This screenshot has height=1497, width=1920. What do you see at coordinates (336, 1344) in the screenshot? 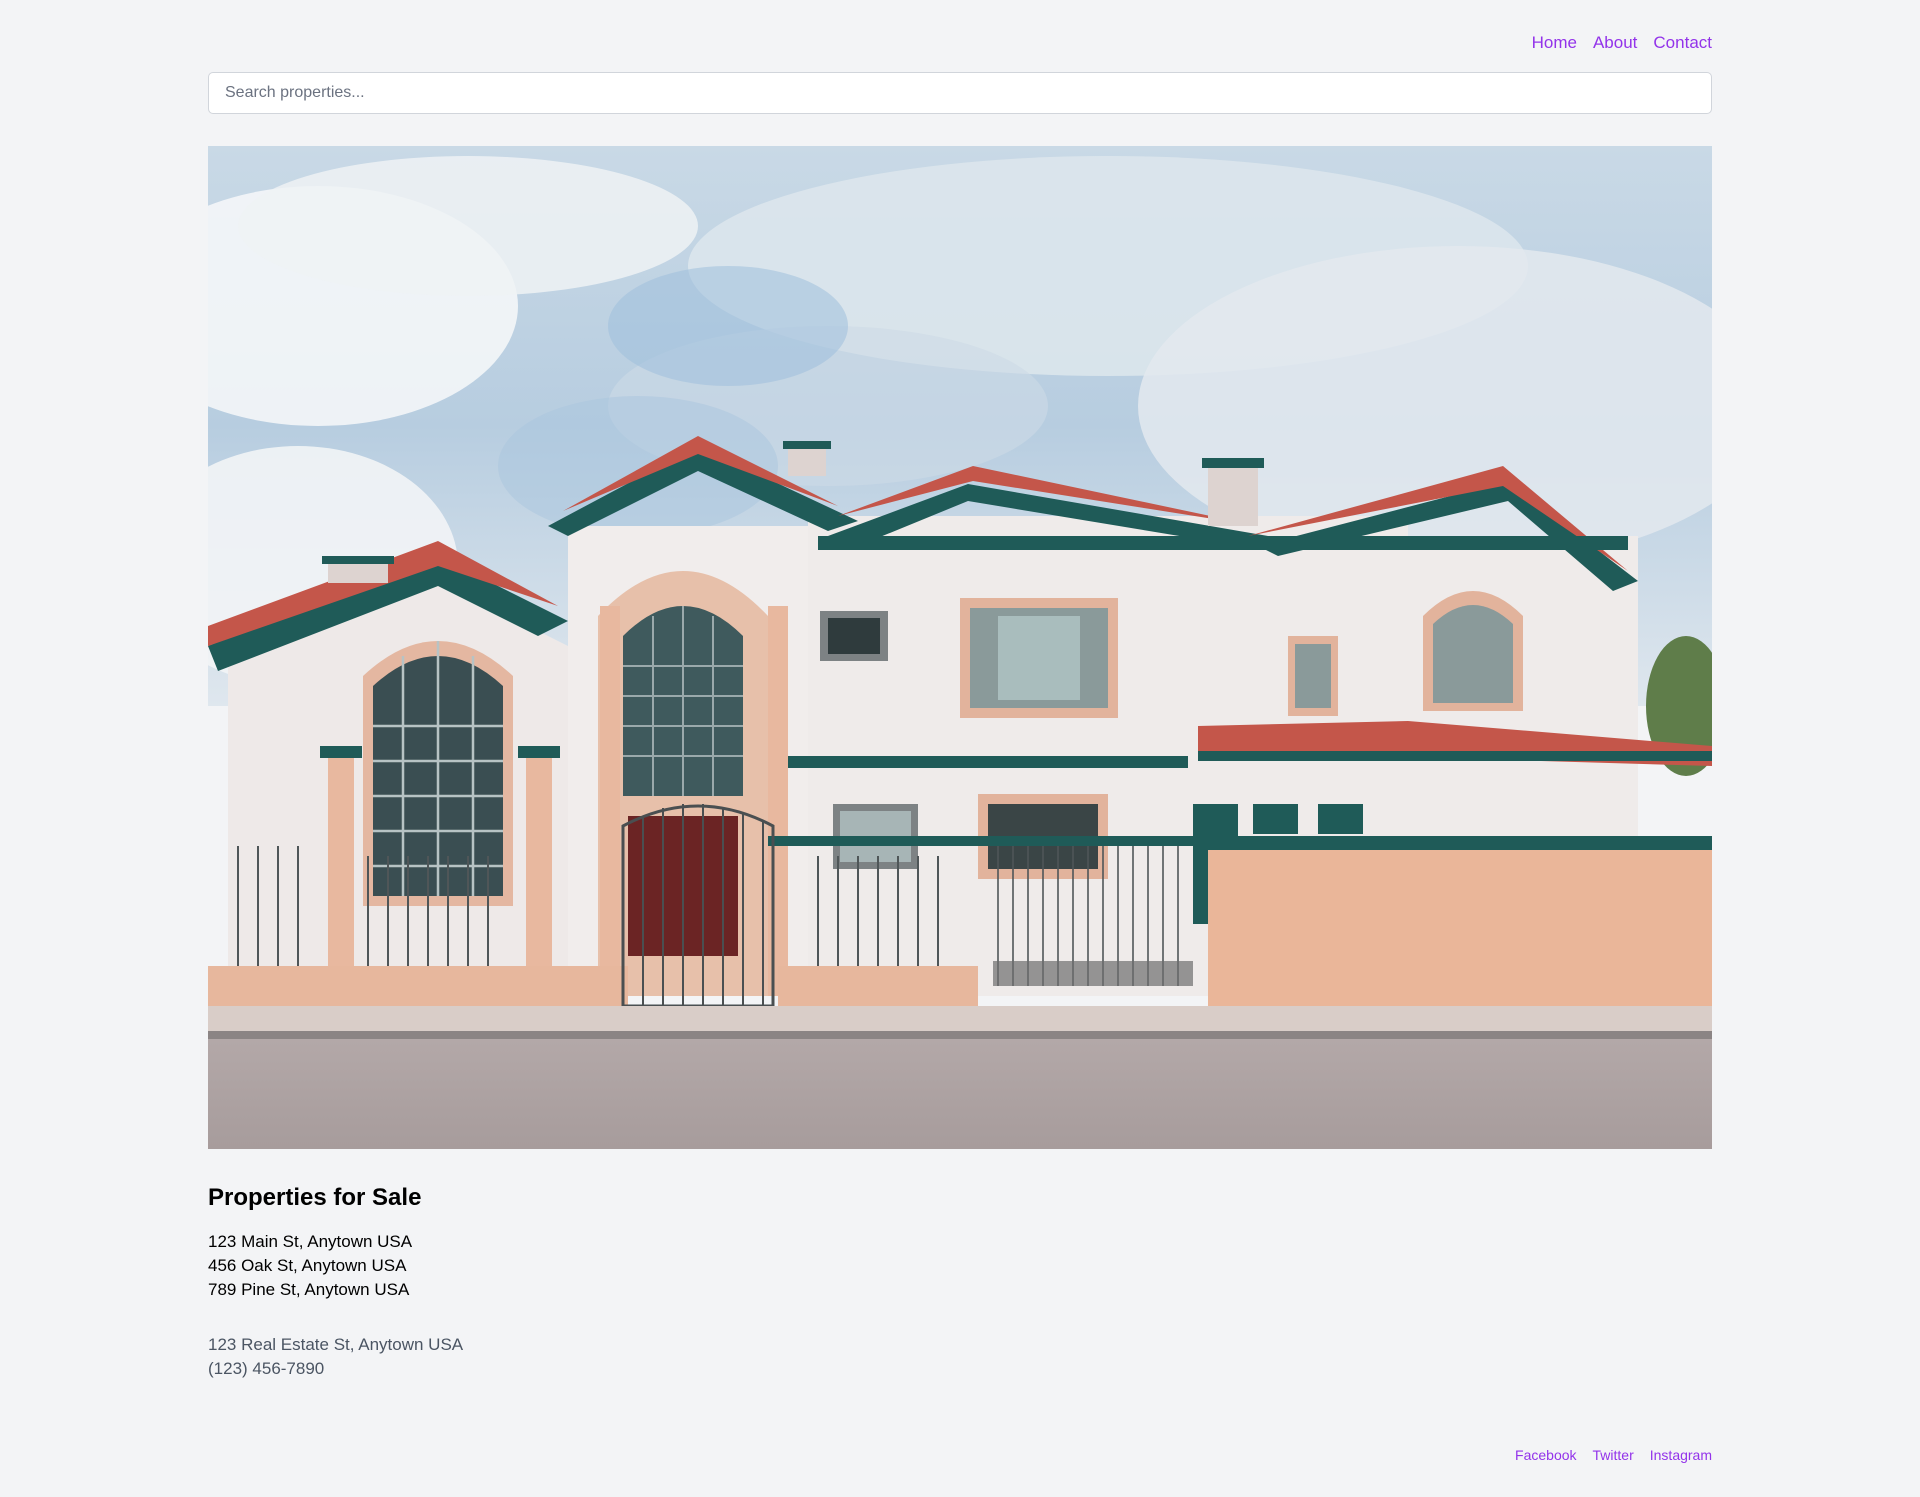
I see `contact-address: 123 Real Estate St, Anytown USA` at bounding box center [336, 1344].